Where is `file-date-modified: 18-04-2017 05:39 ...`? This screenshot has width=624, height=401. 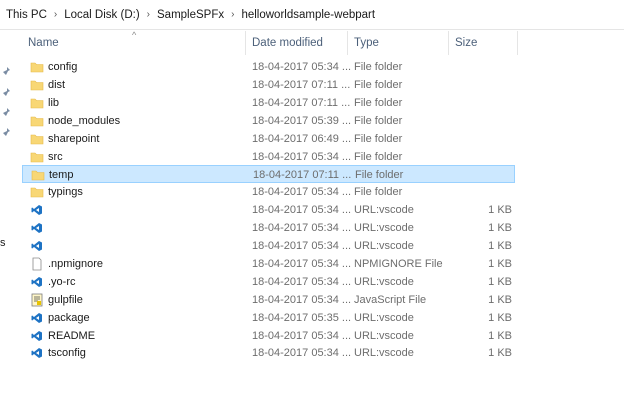
file-date-modified: 18-04-2017 05:39 ... is located at coordinates (302, 120).